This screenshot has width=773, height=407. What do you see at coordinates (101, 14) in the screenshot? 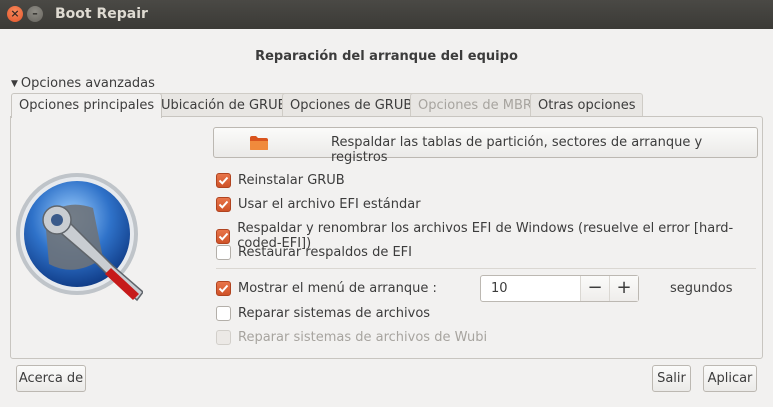
I see `window-title: Boot Repair` at bounding box center [101, 14].